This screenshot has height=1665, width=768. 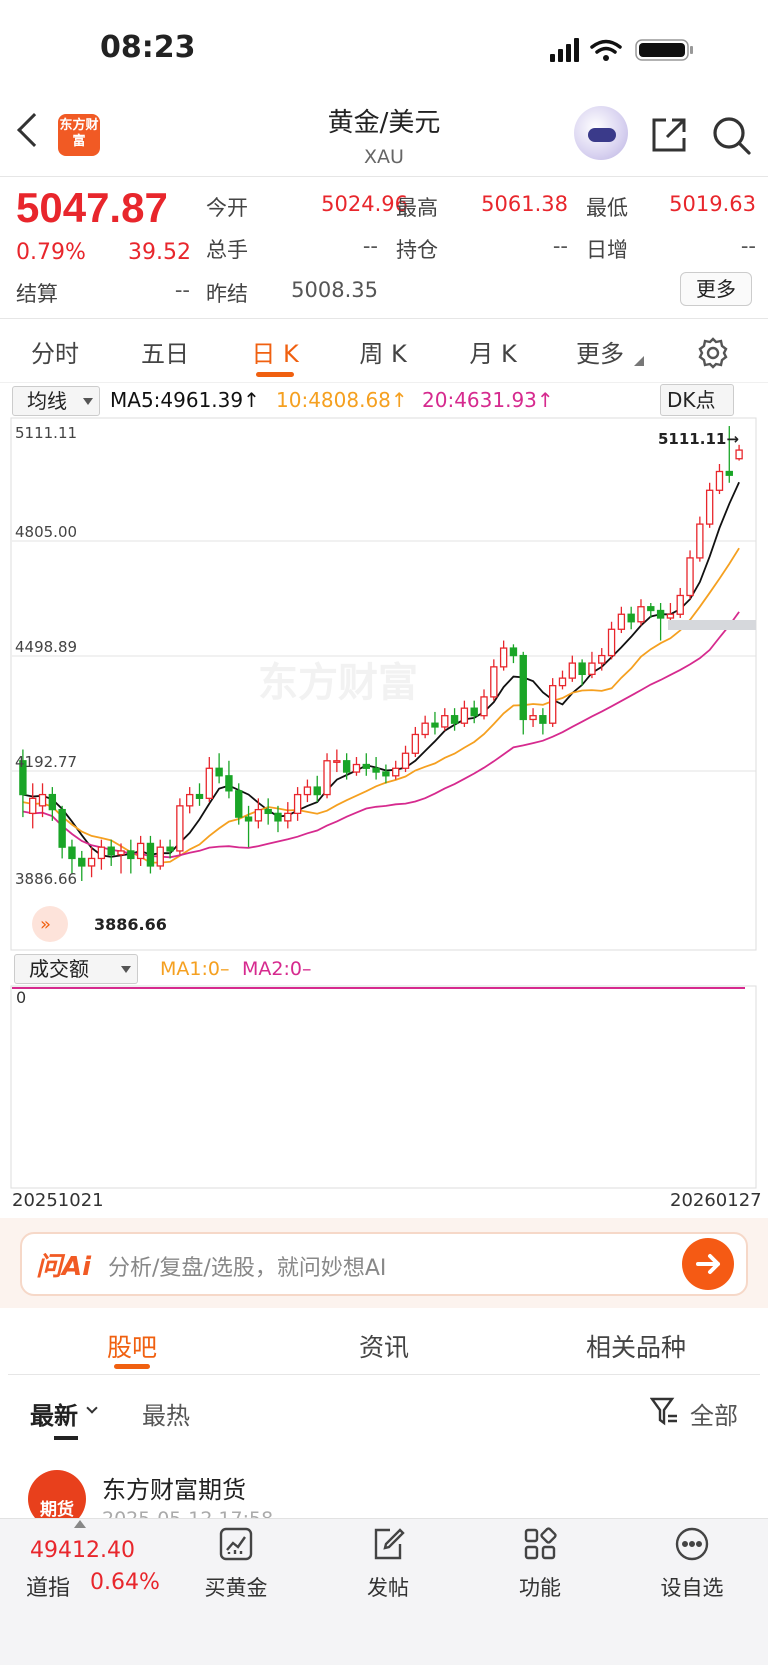 What do you see at coordinates (165, 351) in the screenshot?
I see `tab-five-day: 五日` at bounding box center [165, 351].